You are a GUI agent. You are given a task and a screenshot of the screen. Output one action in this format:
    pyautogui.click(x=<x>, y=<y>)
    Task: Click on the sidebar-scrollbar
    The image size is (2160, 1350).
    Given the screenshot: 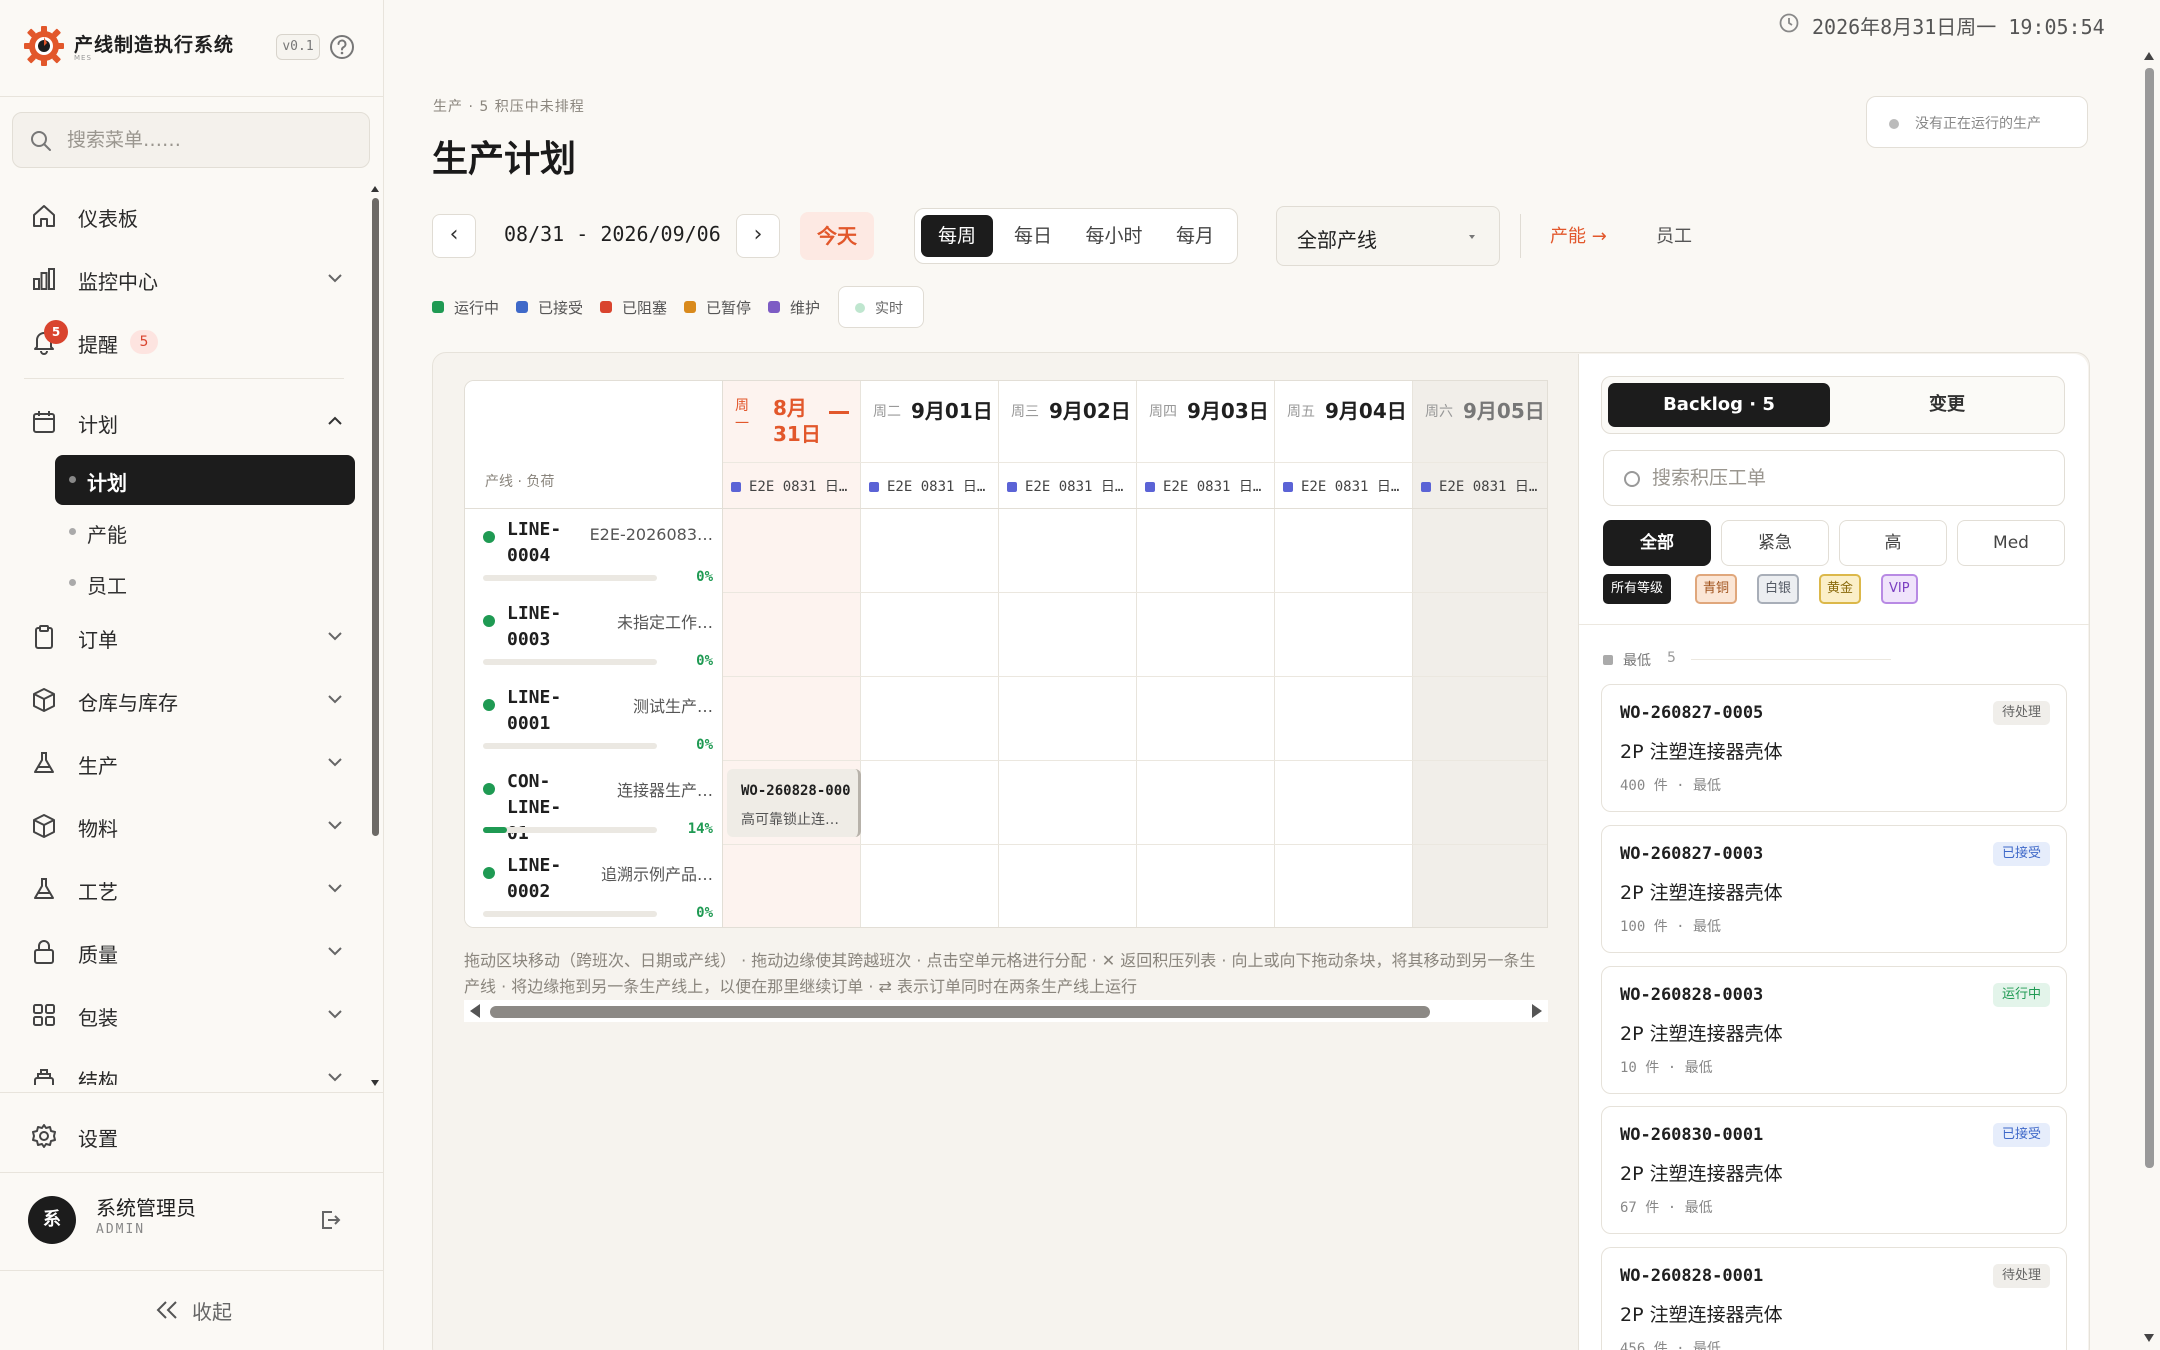 What is the action you would take?
    pyautogui.click(x=375, y=636)
    